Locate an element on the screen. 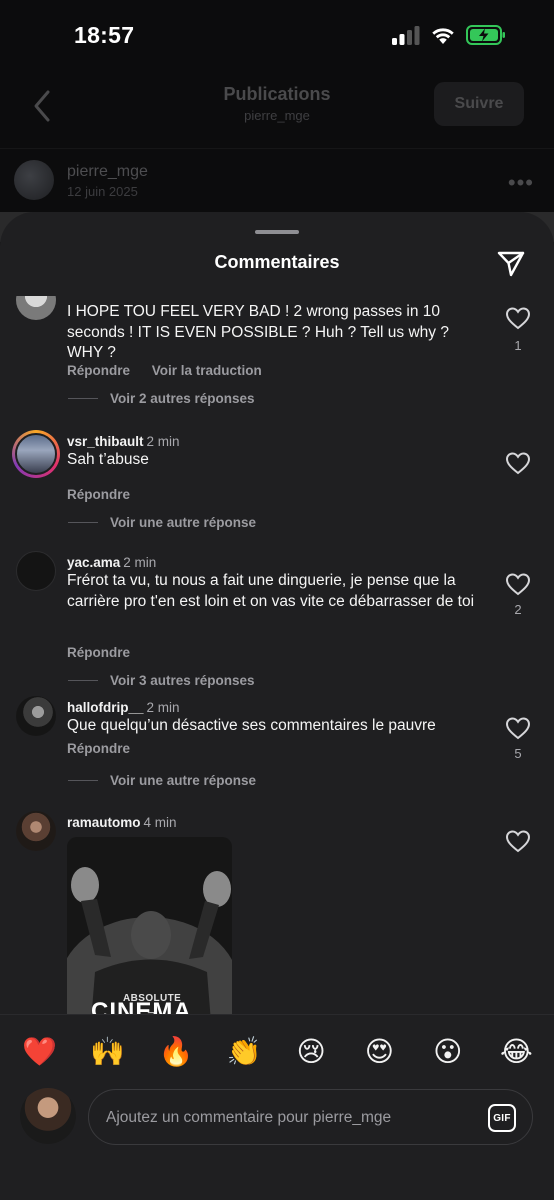  status-bar: 18:57 is located at coordinates (277, 38).